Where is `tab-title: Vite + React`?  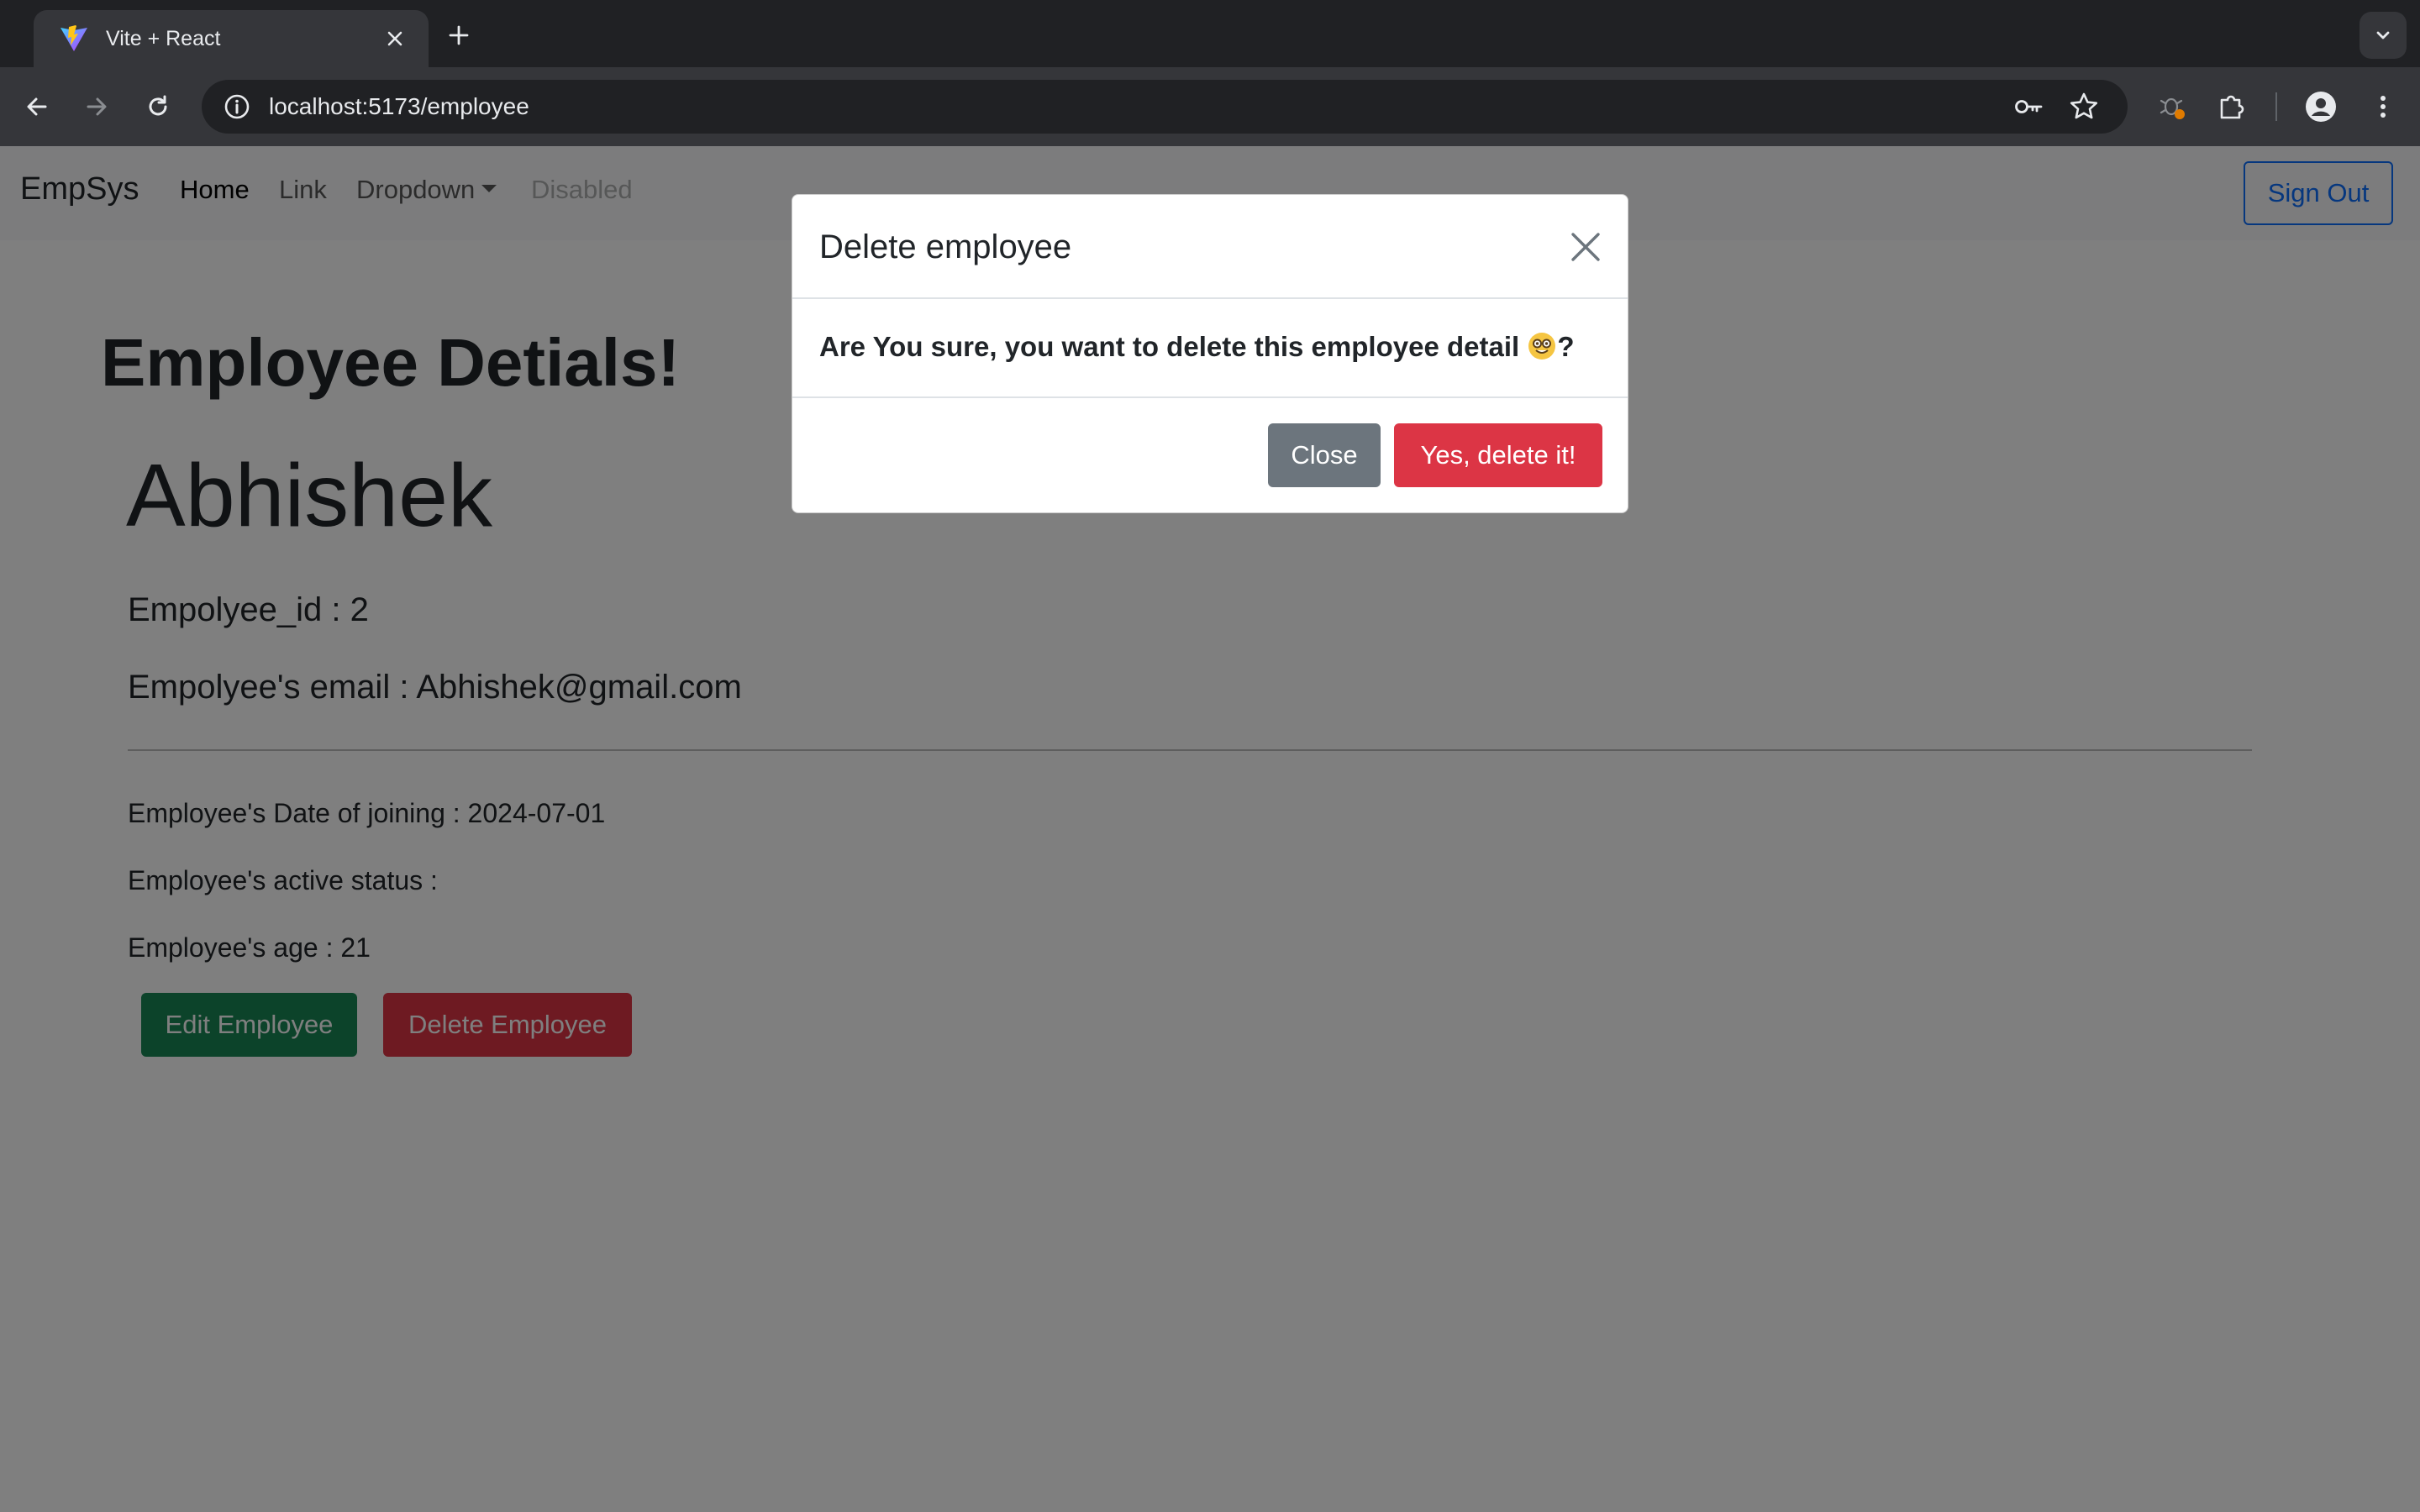 tab-title: Vite + React is located at coordinates (163, 38).